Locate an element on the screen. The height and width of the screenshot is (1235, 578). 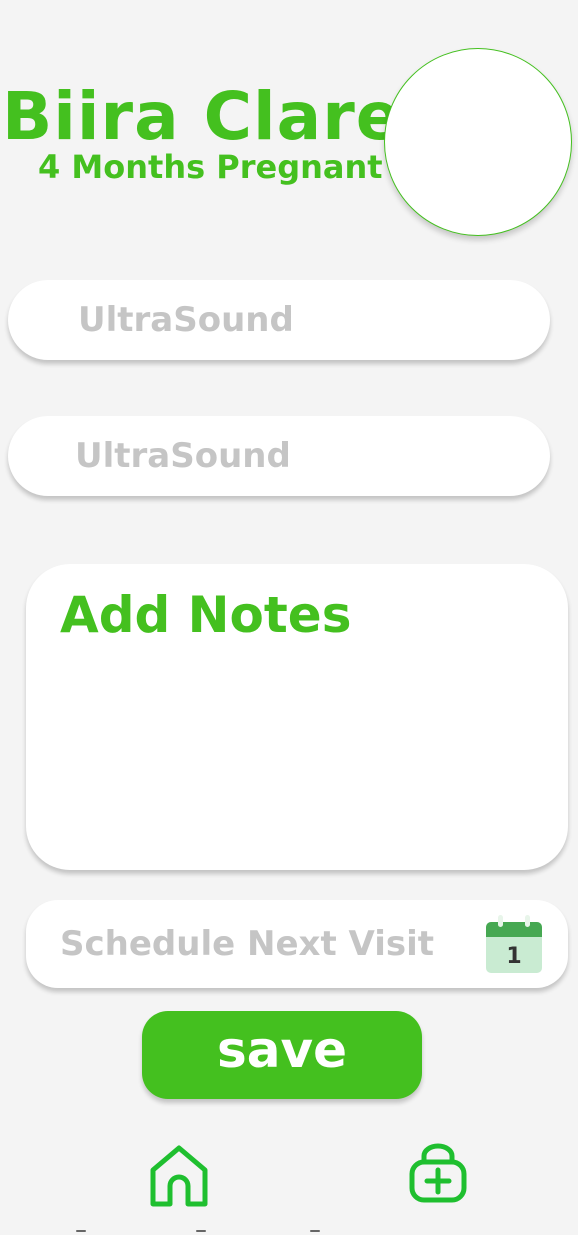
calendar-icon: 1 is located at coordinates (514, 945).